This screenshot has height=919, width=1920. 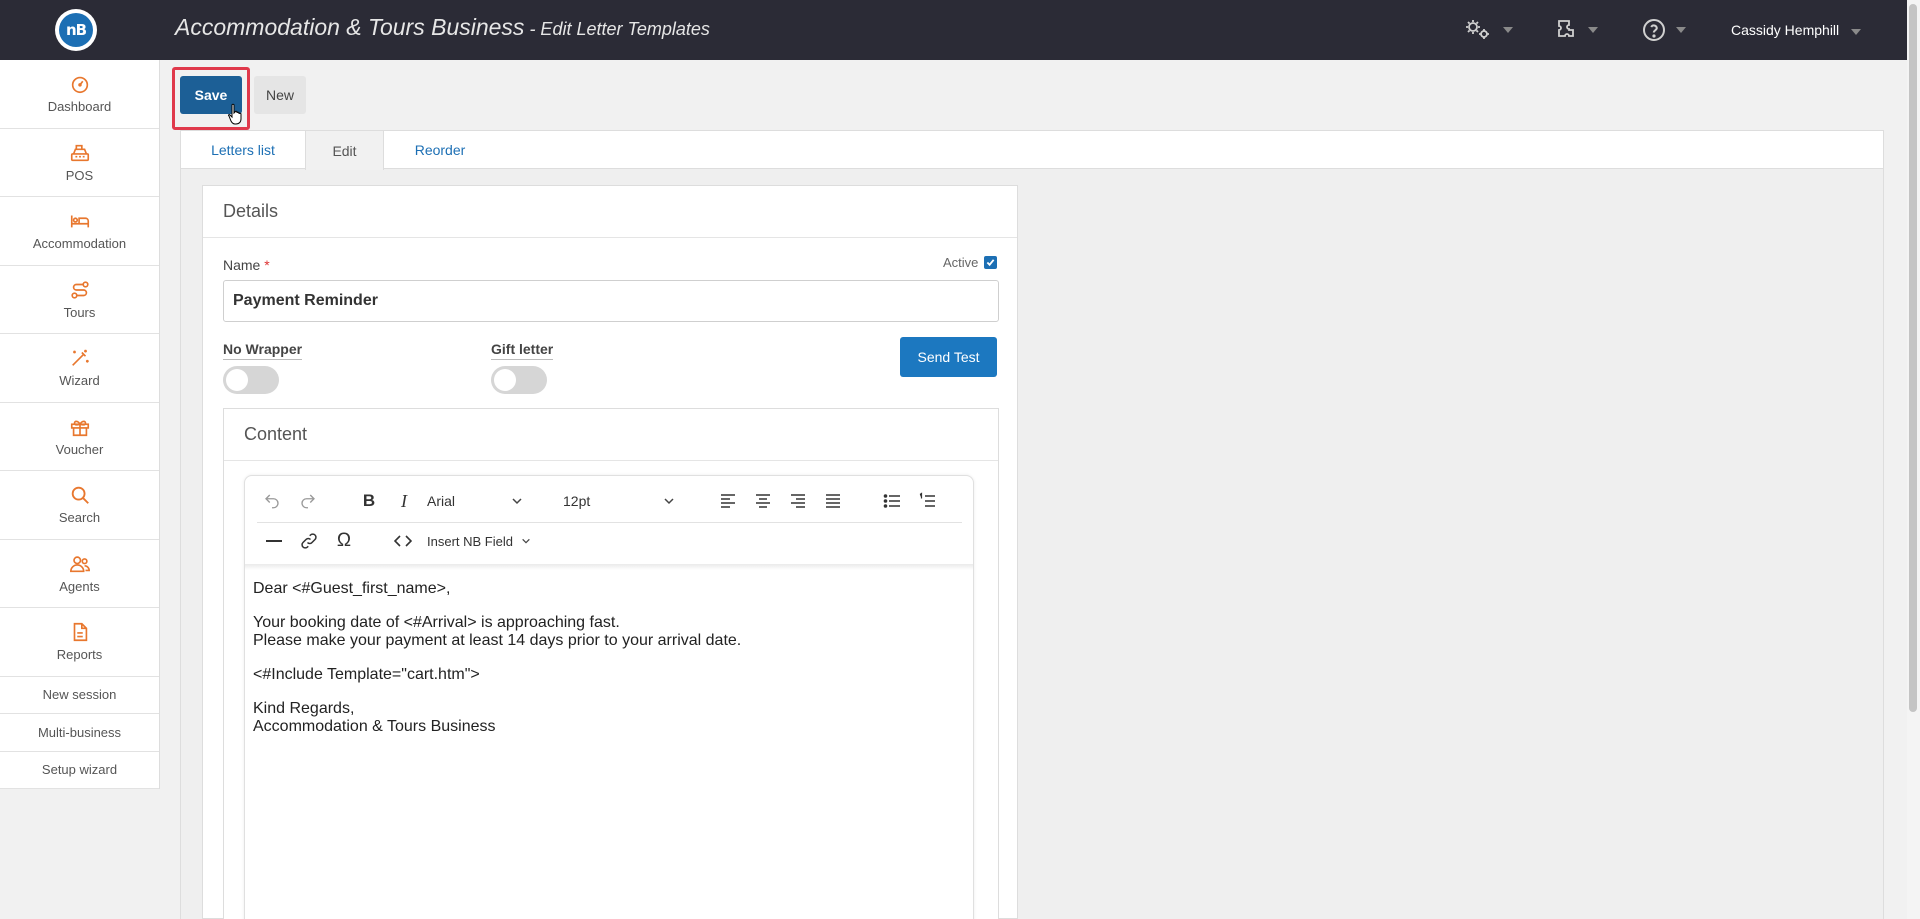 I want to click on logo-text: nB, so click(x=76, y=30).